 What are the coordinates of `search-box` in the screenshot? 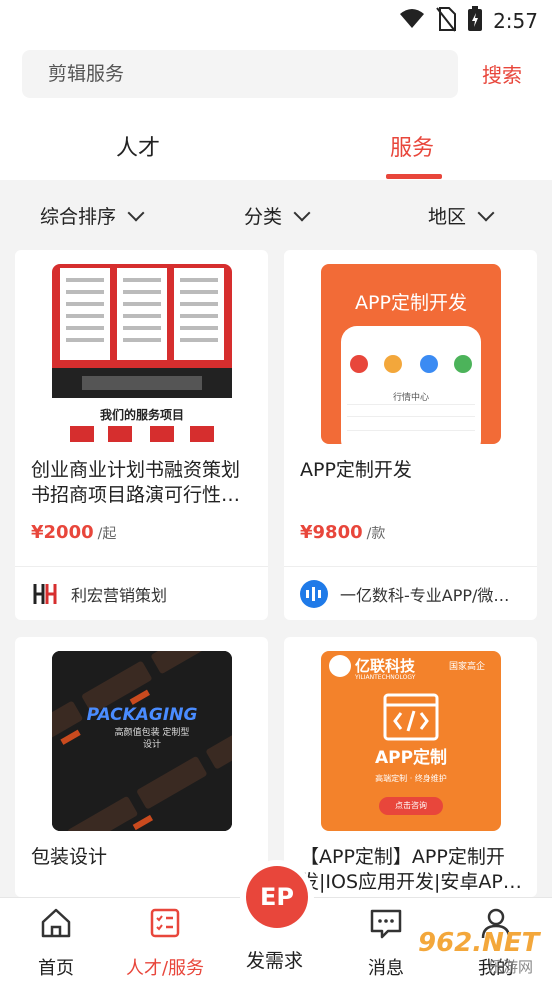 It's located at (240, 74).